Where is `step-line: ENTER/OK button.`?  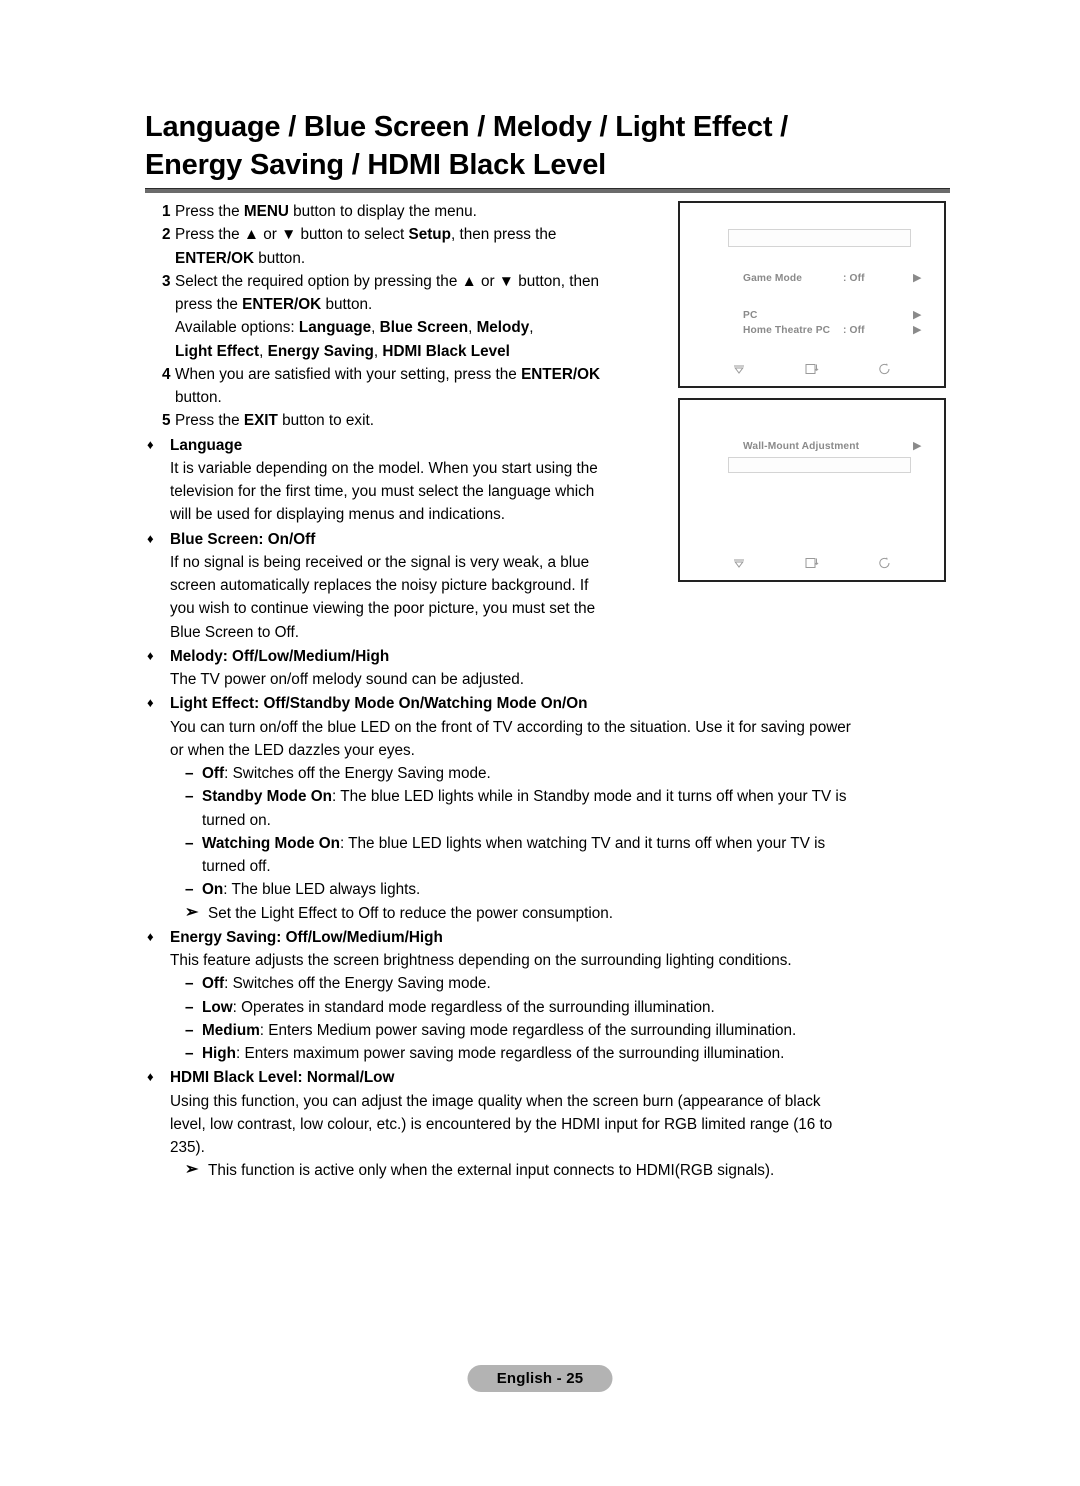 step-line: ENTER/OK button. is located at coordinates (425, 258).